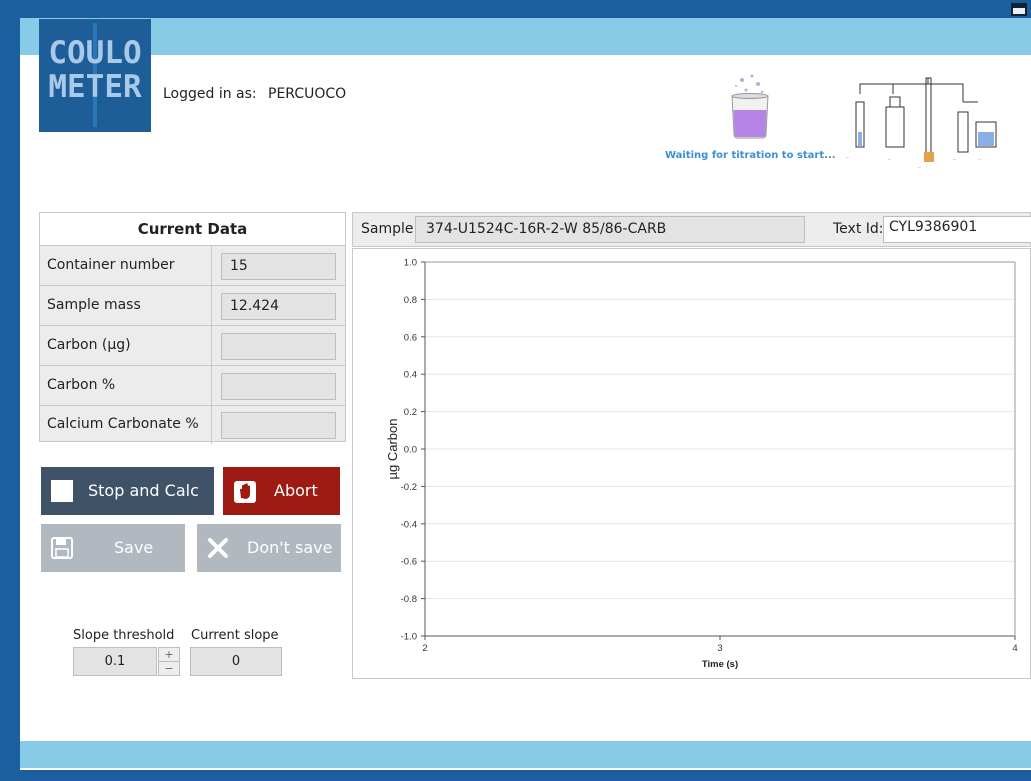 Image resolution: width=1031 pixels, height=781 pixels. Describe the element at coordinates (719, 648) in the screenshot. I see `x-tick-label: 3` at that location.